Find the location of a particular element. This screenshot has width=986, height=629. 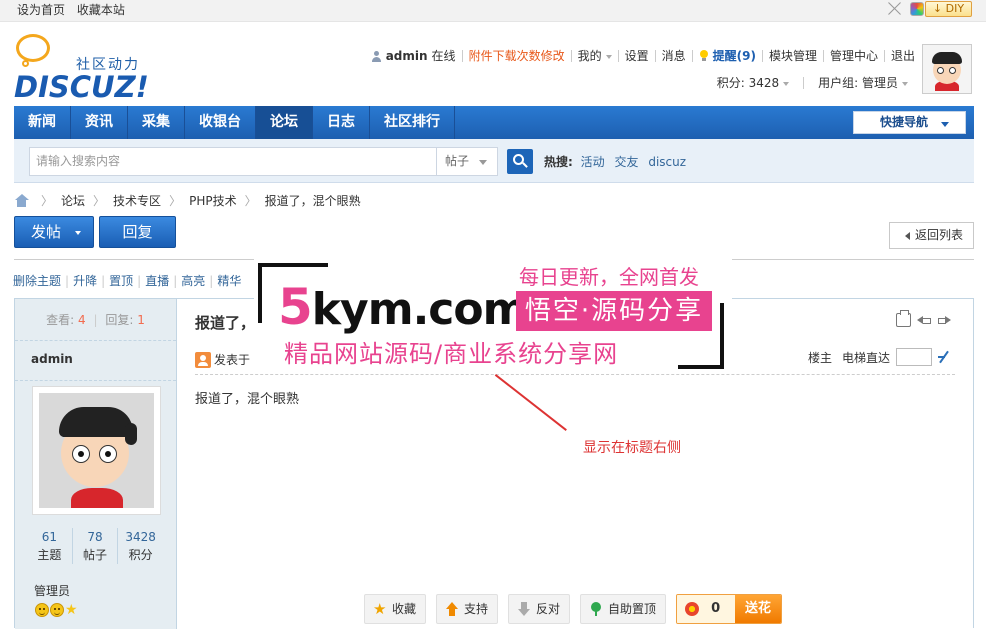

bulb-icon is located at coordinates (704, 56).